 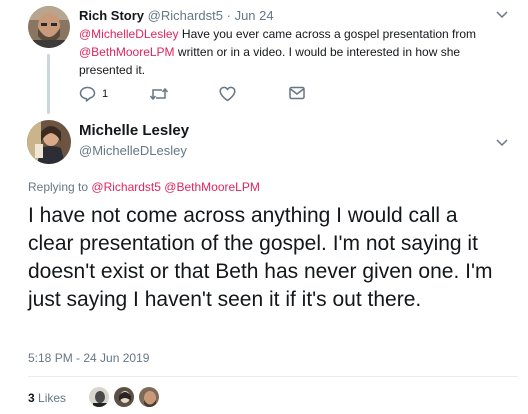 I want to click on author-name: Michelle Lesley, so click(x=134, y=130).